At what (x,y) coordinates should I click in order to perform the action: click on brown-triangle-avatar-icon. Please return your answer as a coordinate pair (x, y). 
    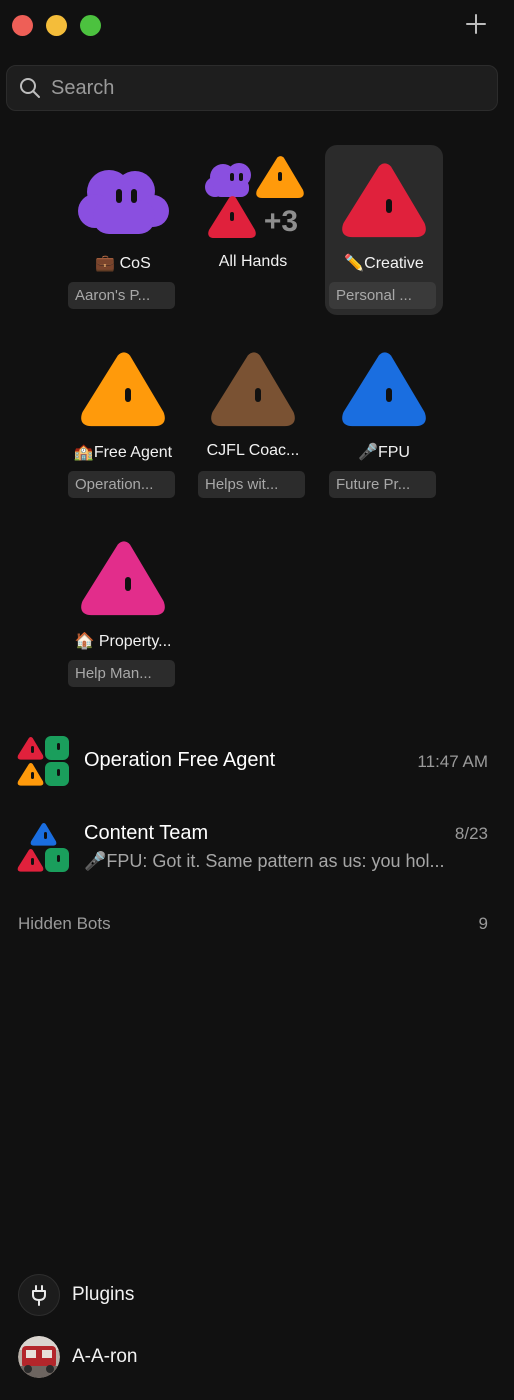
    Looking at the image, I should click on (253, 389).